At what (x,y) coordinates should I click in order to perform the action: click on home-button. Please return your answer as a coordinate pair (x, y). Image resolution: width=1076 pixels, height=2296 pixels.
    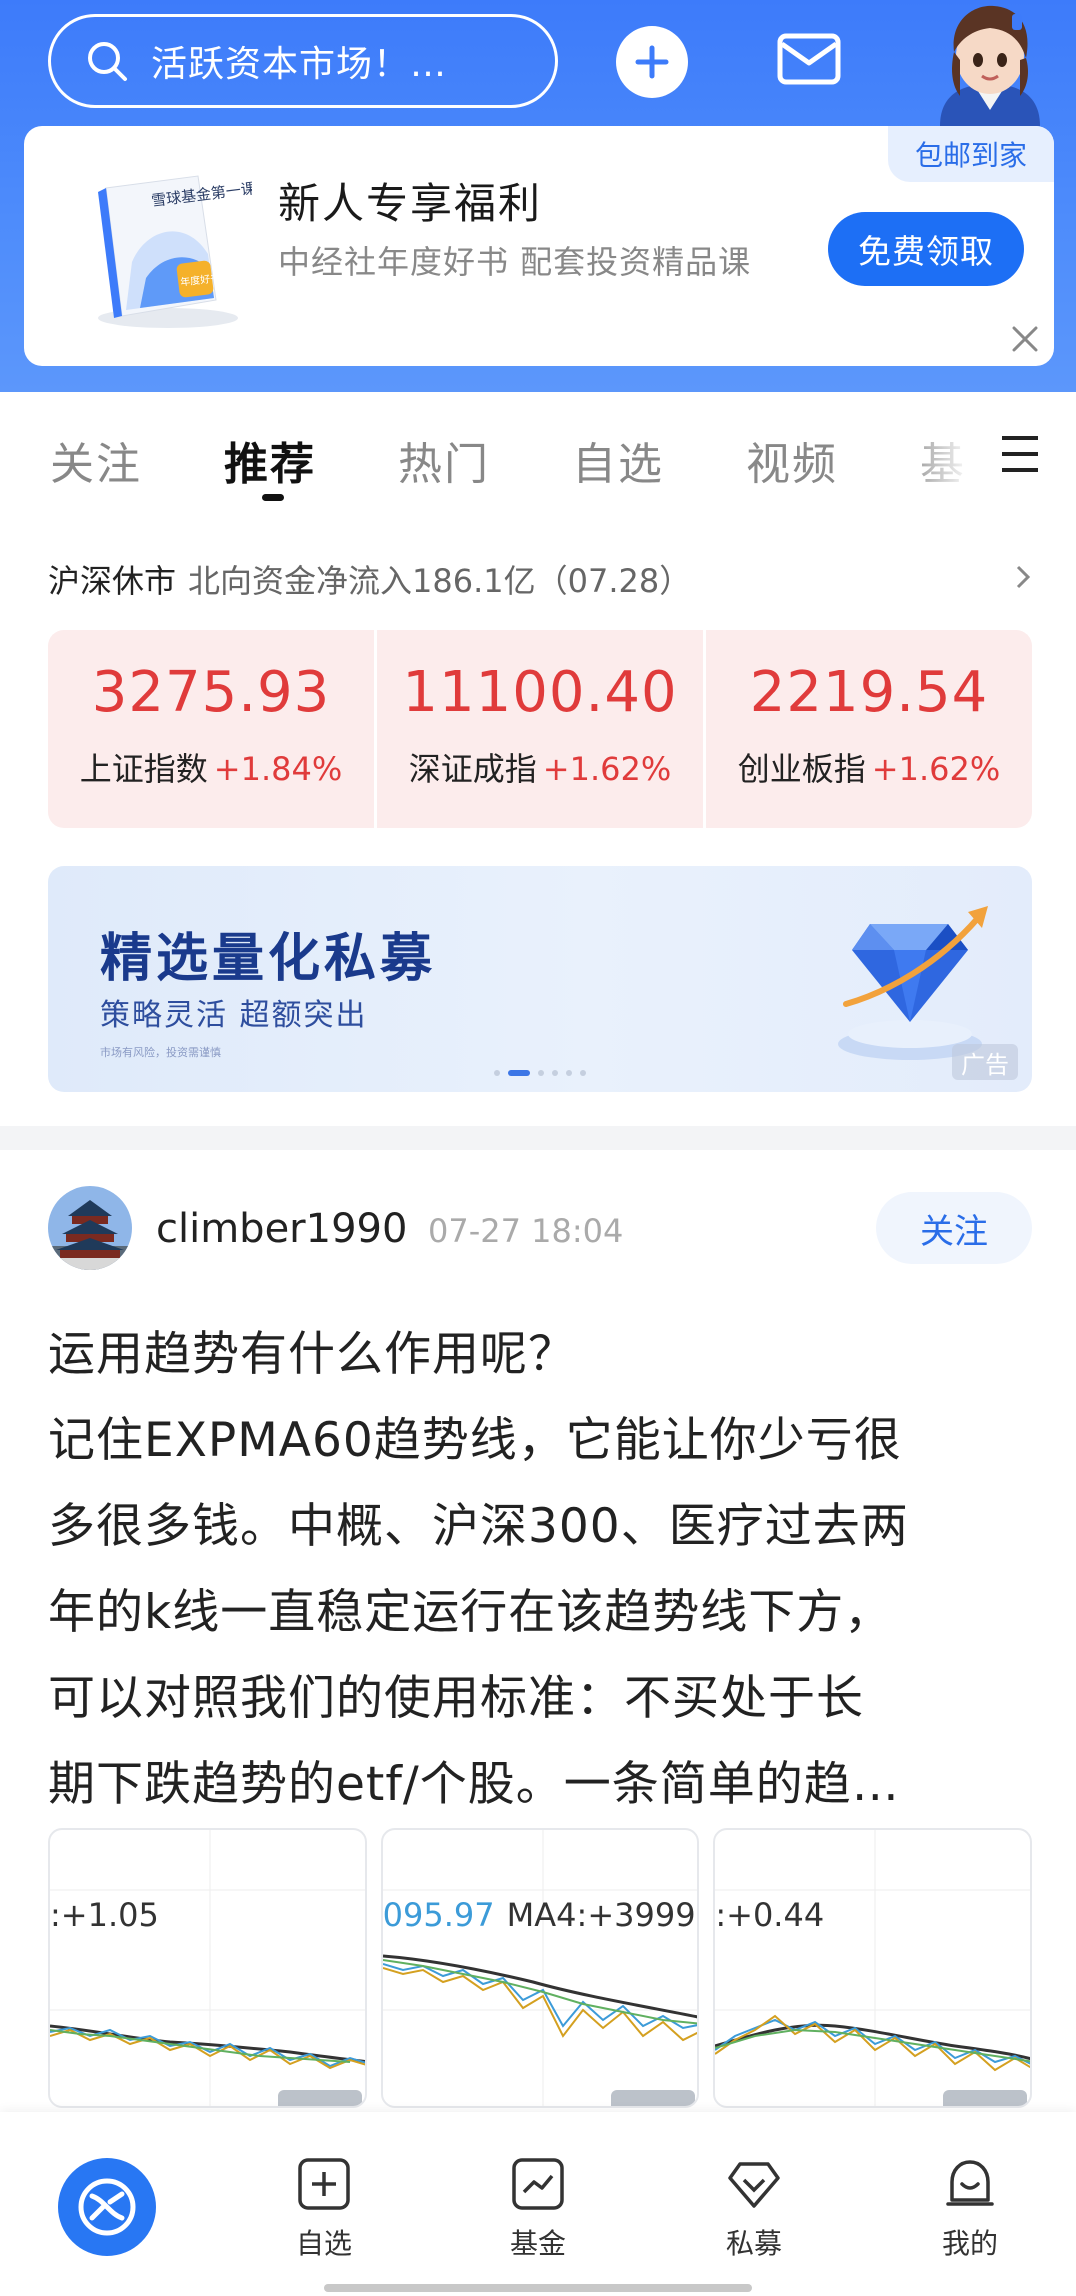
    Looking at the image, I should click on (107, 2207).